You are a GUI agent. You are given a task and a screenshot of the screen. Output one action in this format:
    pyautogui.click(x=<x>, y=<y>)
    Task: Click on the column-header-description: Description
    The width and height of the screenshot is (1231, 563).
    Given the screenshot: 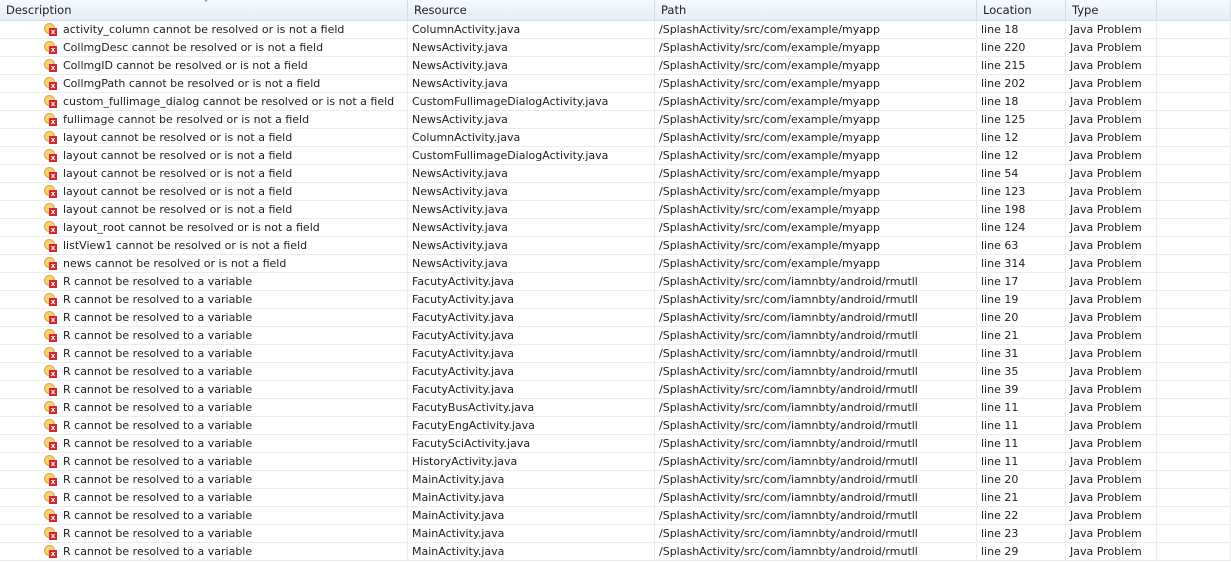 What is the action you would take?
    pyautogui.click(x=204, y=10)
    